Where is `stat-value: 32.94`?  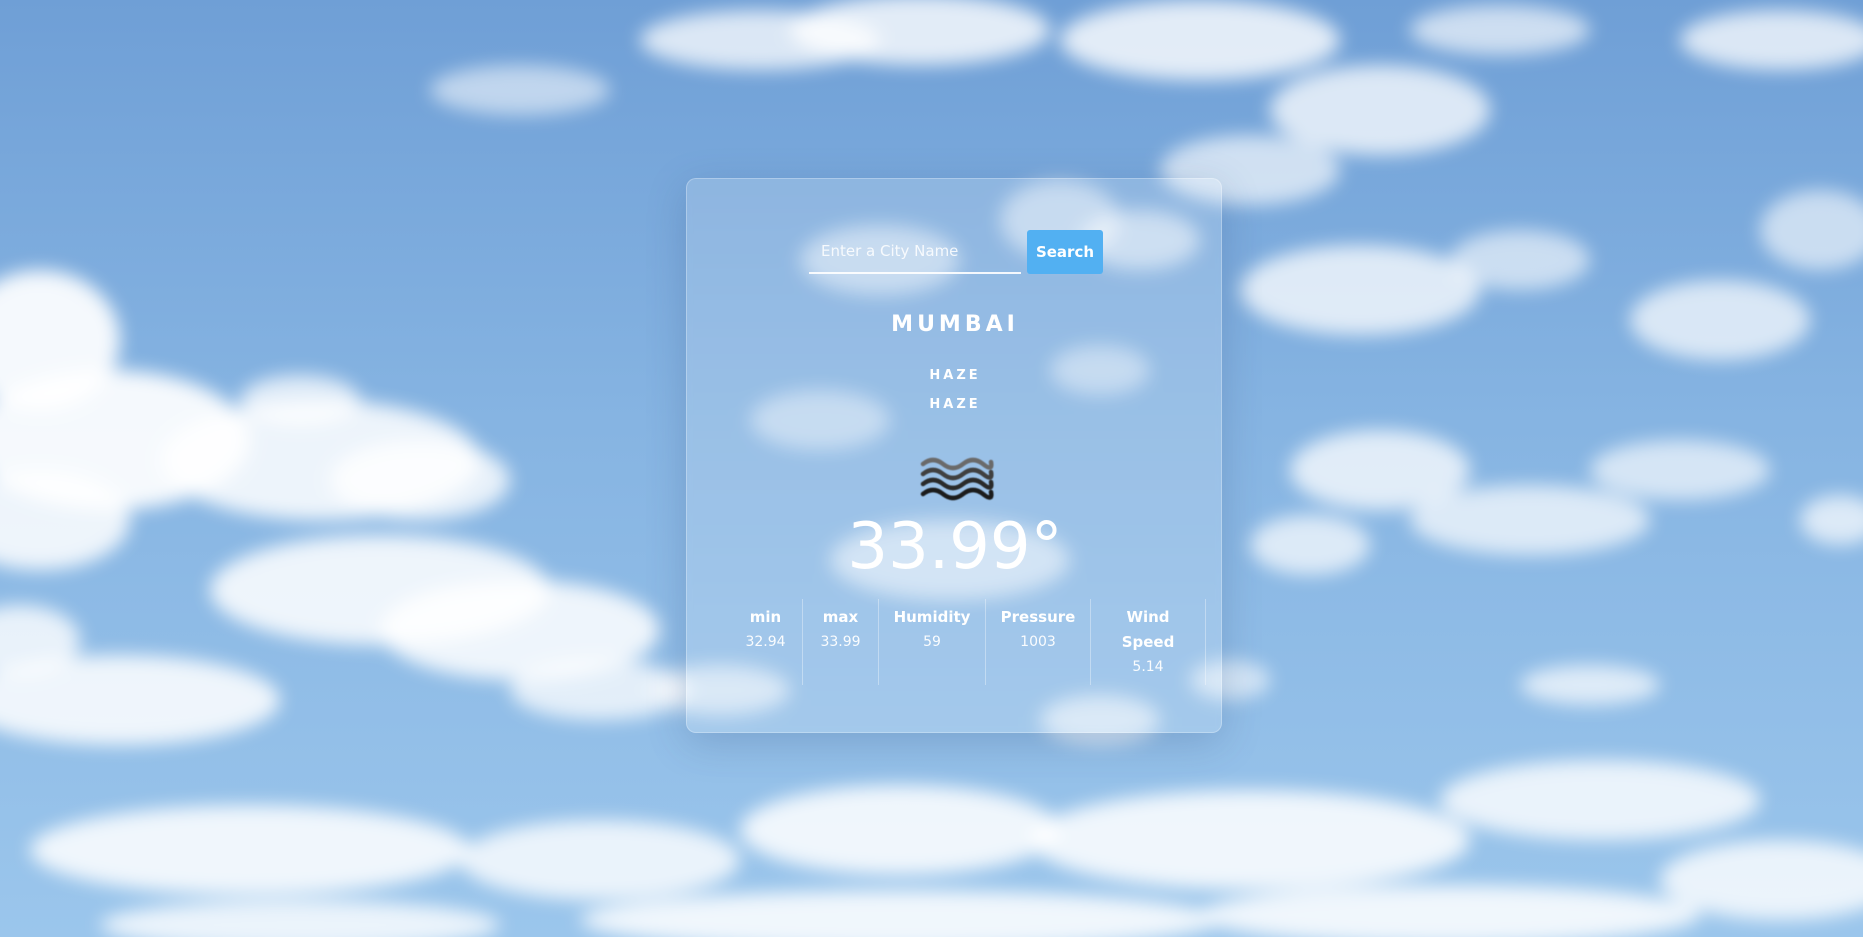 stat-value: 32.94 is located at coordinates (765, 642).